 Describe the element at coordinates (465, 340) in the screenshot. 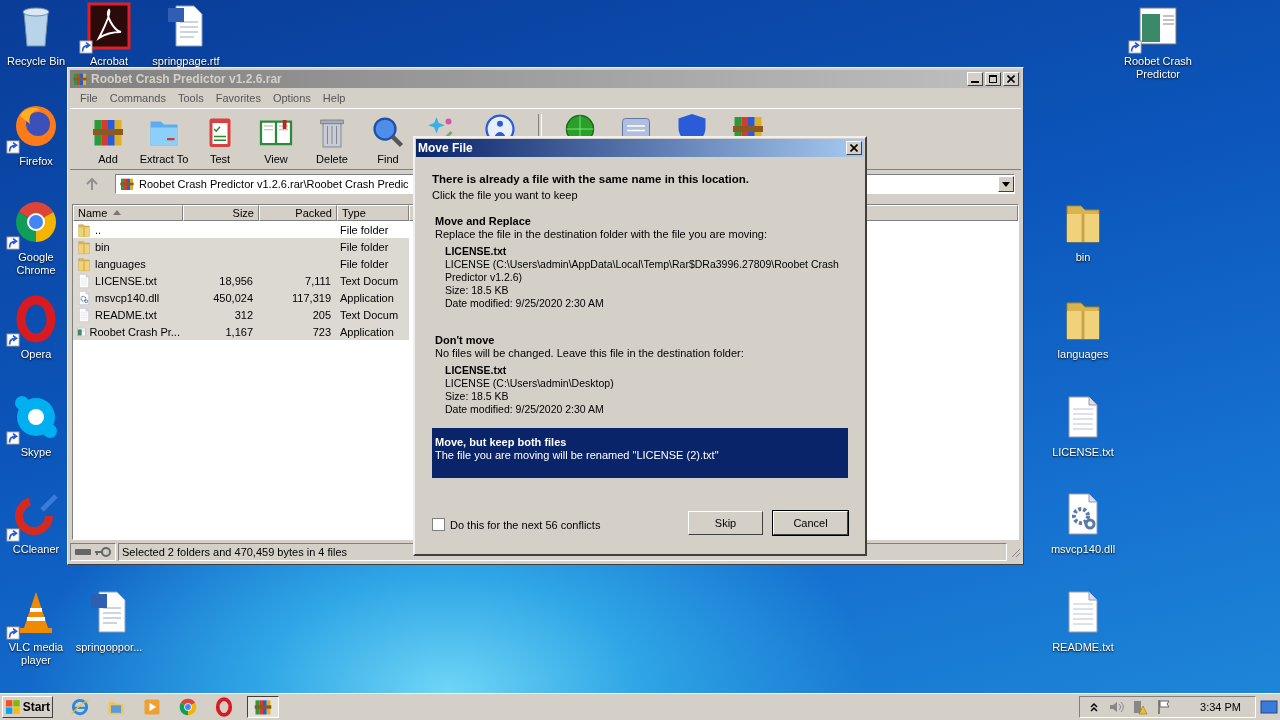

I see `option-title: Don't move` at that location.